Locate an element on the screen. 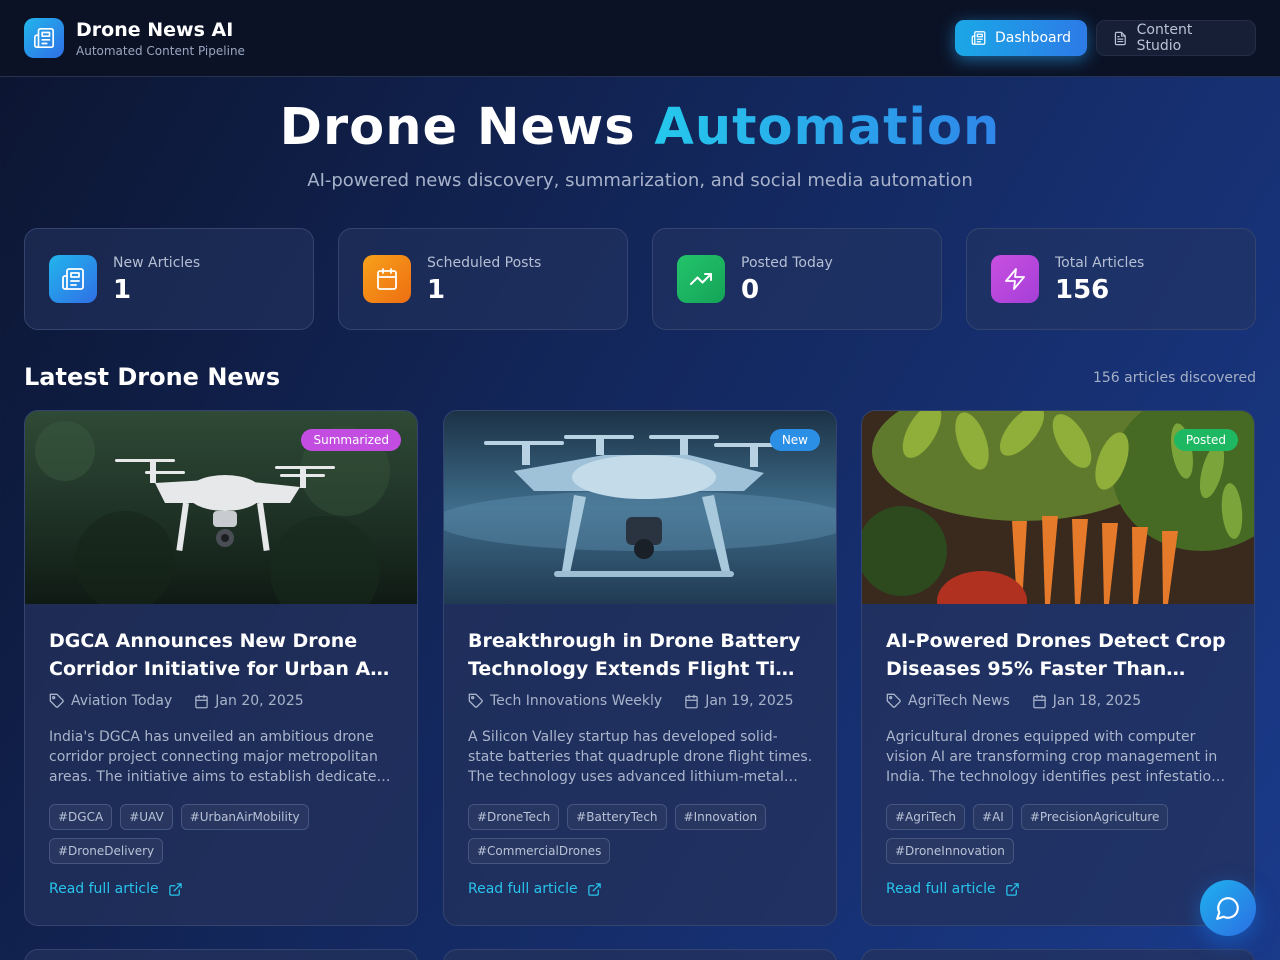  nav-content-studio-label: Content Studio is located at coordinates (1164, 38).